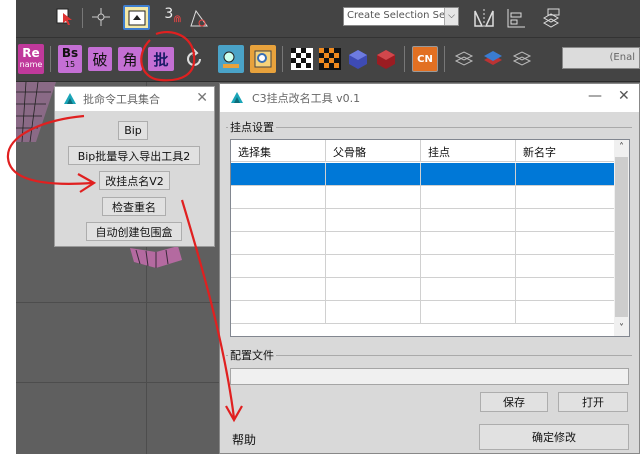 The height and width of the screenshot is (454, 640). I want to click on batch-plugin-icon: 批, so click(161, 59).